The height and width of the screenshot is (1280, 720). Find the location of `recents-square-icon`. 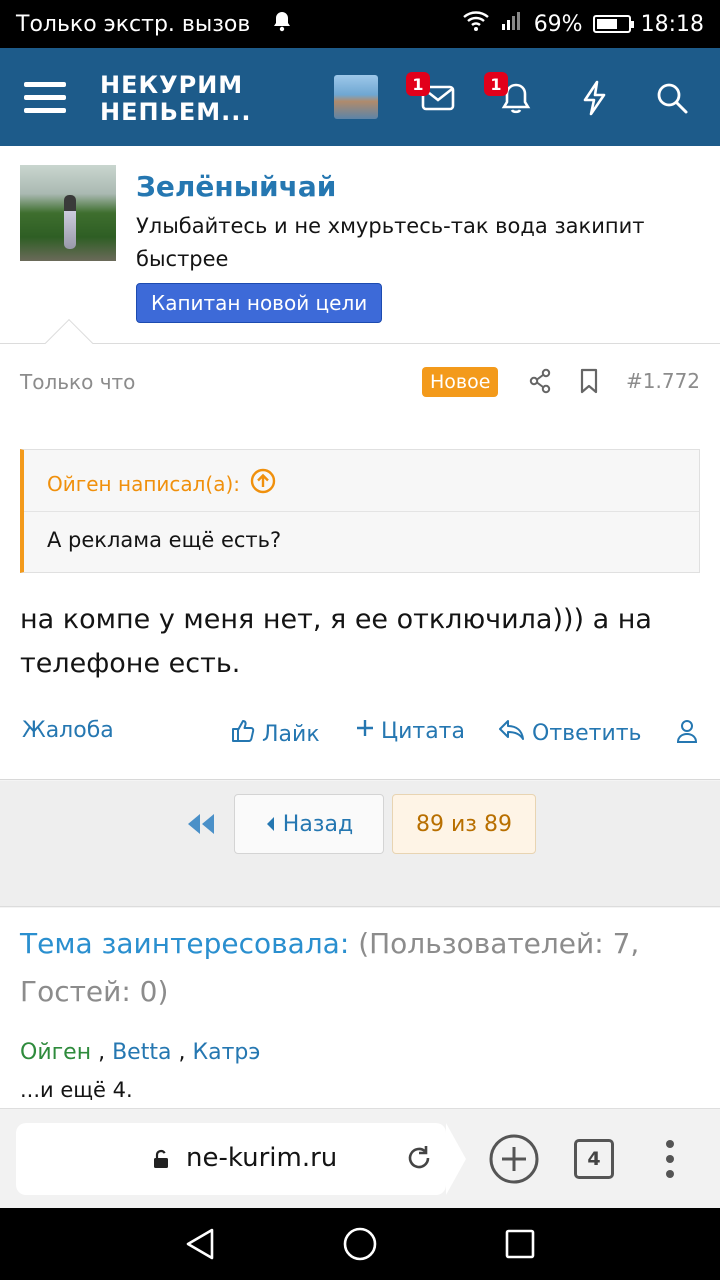

recents-square-icon is located at coordinates (520, 1244).